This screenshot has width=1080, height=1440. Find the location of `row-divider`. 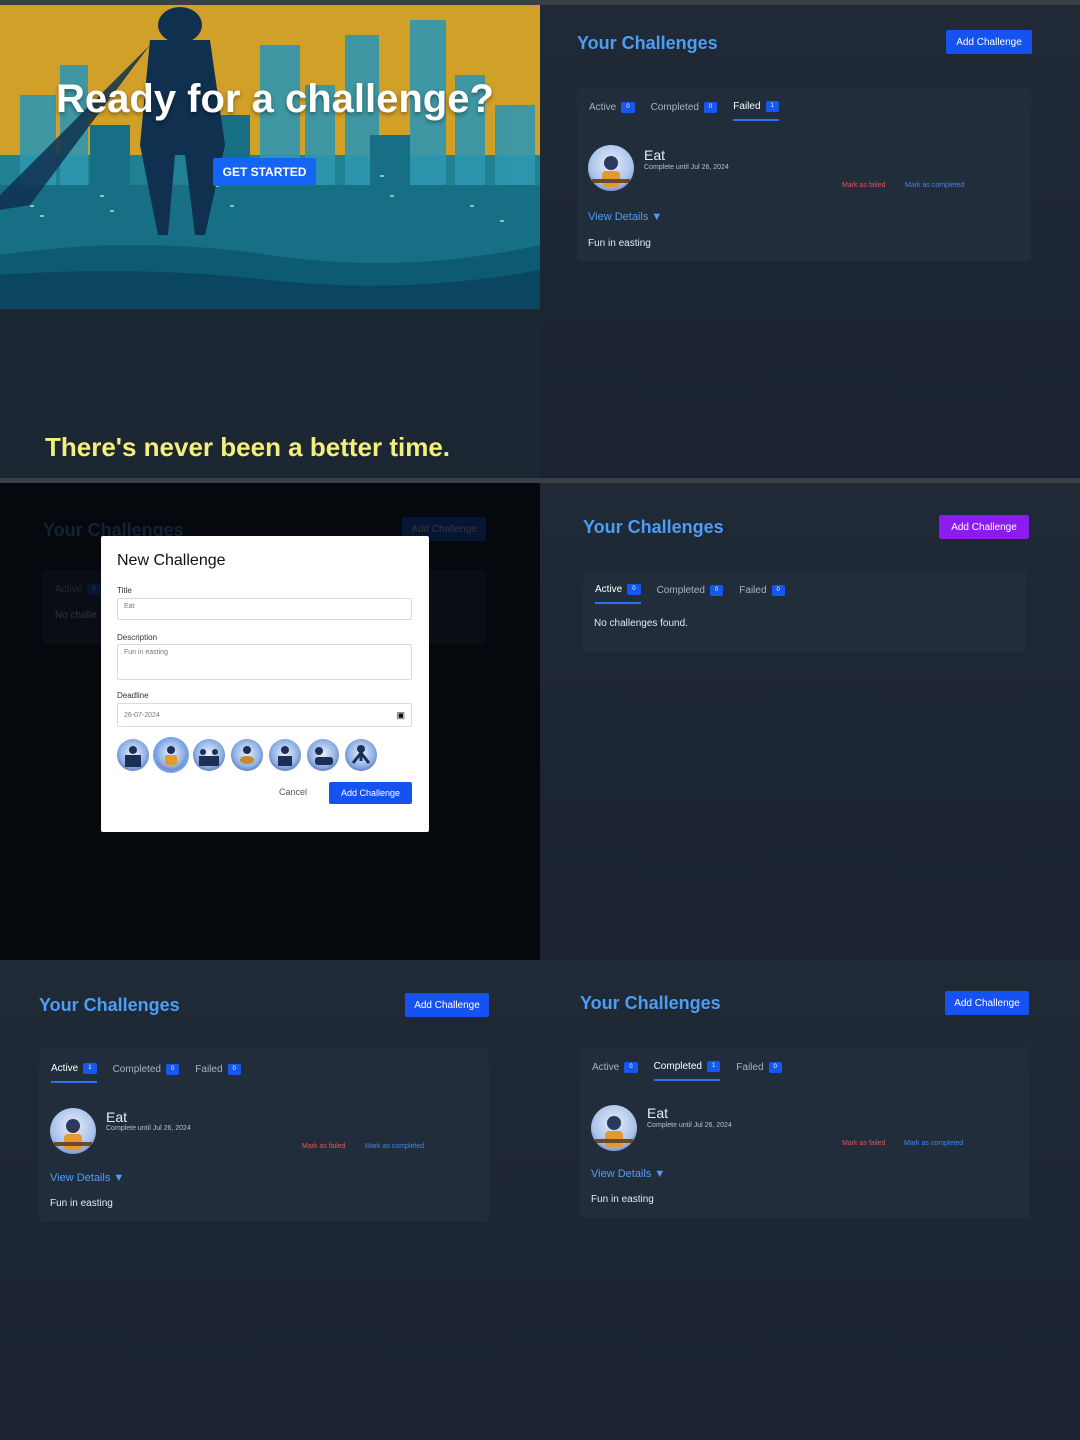

row-divider is located at coordinates (540, 480).